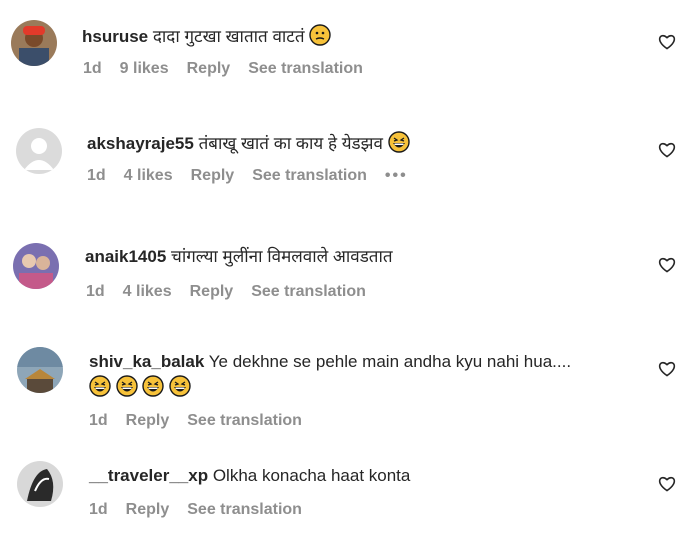 The width and height of the screenshot is (691, 552). What do you see at coordinates (140, 143) in the screenshot?
I see `comment-username: akshayraje55` at bounding box center [140, 143].